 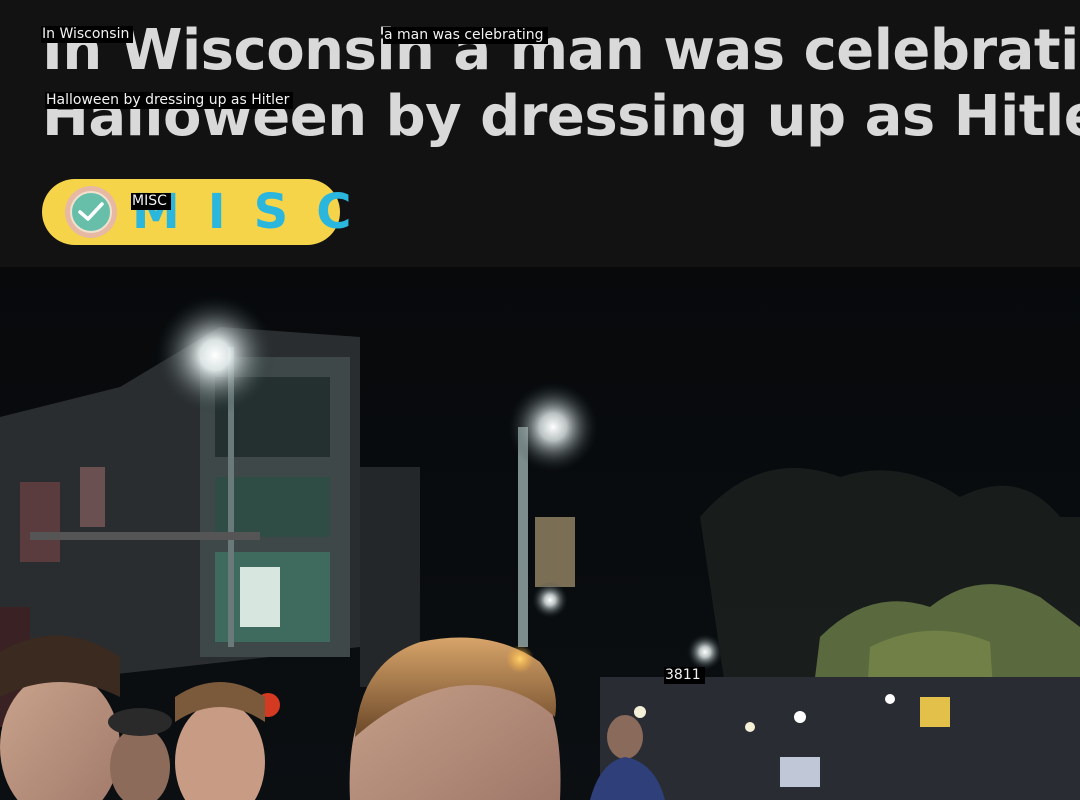 What do you see at coordinates (91, 212) in the screenshot?
I see `checkmark-badge-icon` at bounding box center [91, 212].